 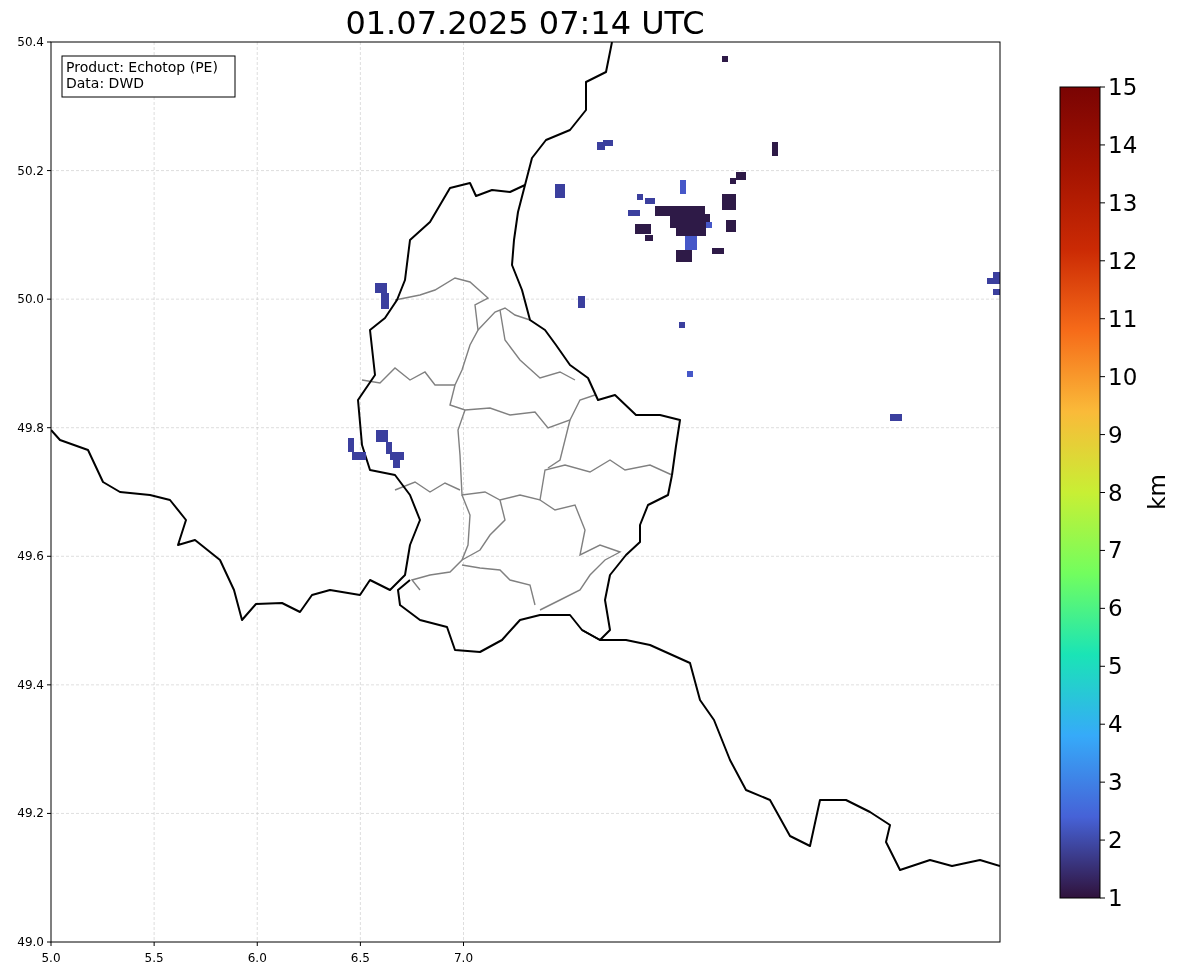 What do you see at coordinates (30, 427) in the screenshot?
I see `y-tick-label: 49.8` at bounding box center [30, 427].